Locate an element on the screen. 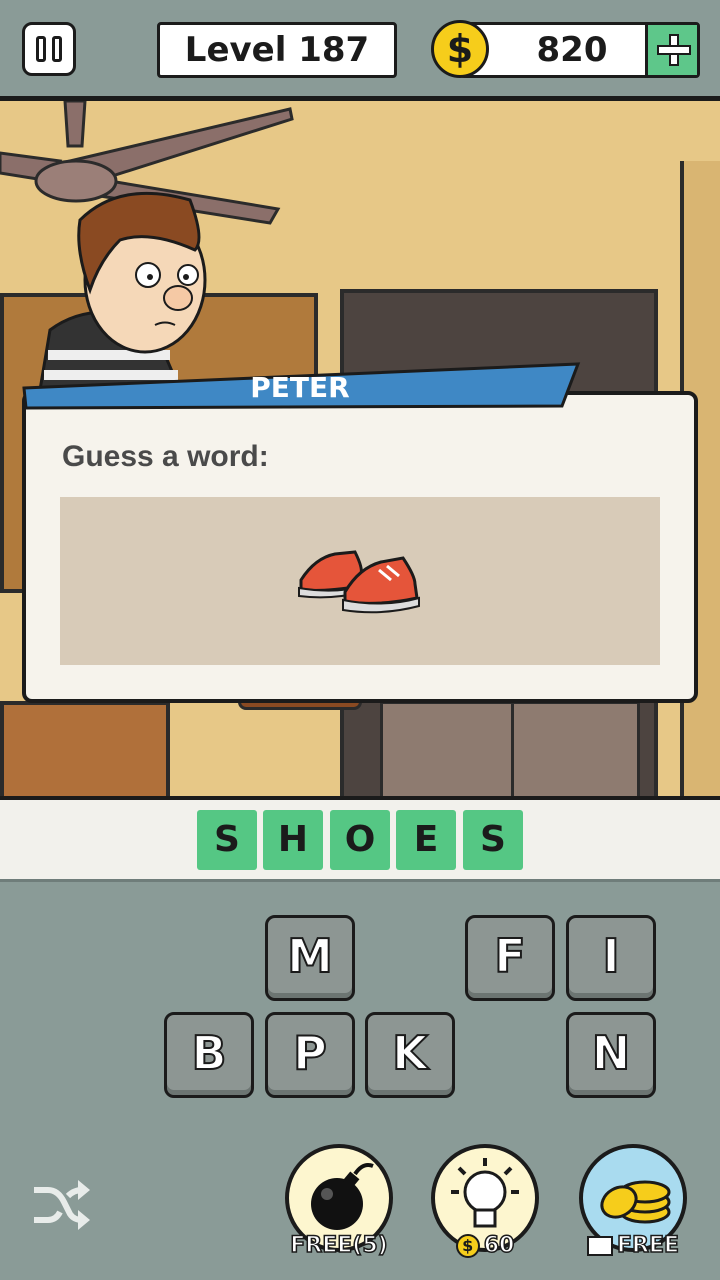  coin-counter: 820 is located at coordinates (580, 50).